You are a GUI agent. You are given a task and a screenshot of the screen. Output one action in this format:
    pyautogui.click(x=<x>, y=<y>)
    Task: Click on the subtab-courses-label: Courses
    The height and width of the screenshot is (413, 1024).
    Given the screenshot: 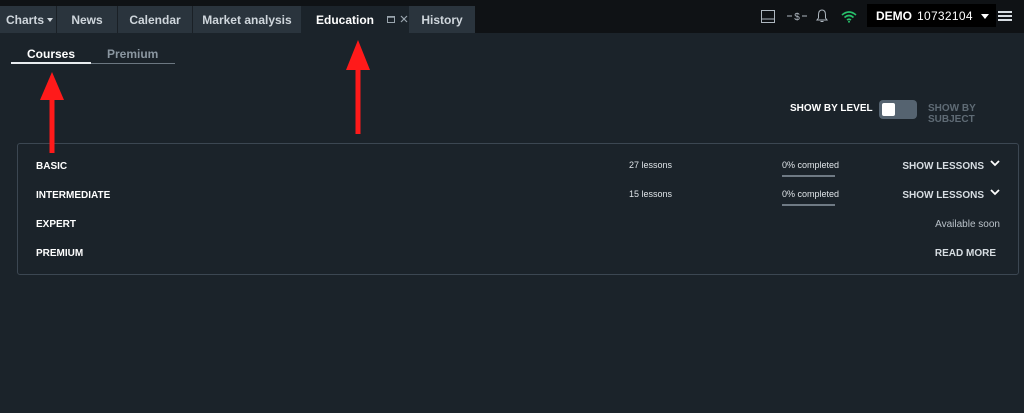 What is the action you would take?
    pyautogui.click(x=51, y=54)
    